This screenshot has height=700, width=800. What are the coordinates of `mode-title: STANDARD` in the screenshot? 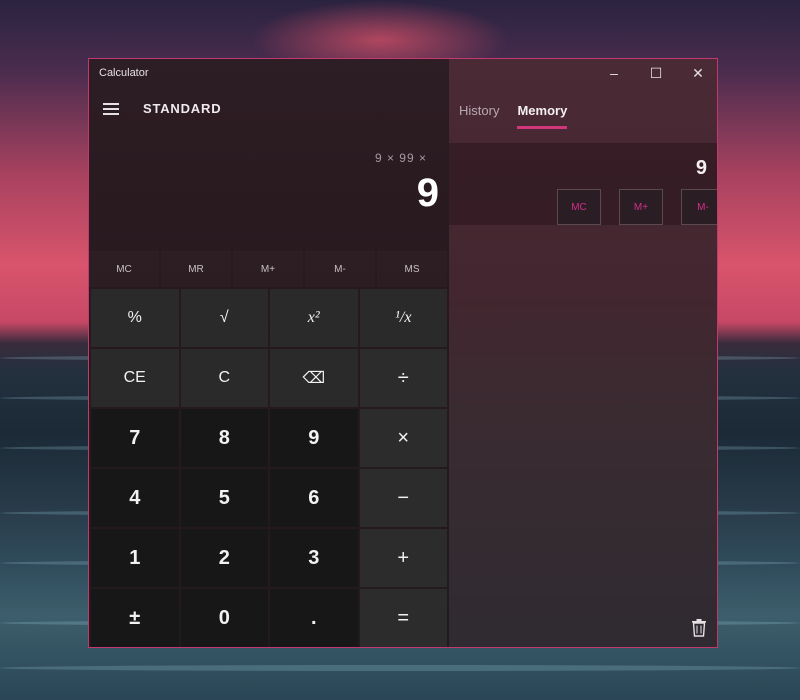 It's located at (182, 108).